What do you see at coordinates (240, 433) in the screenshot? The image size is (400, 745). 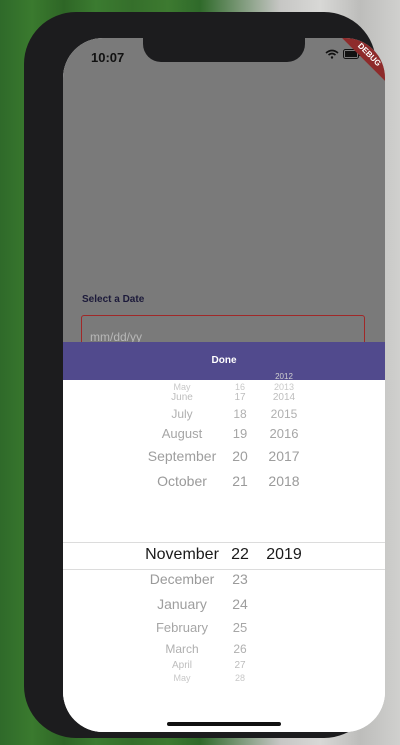 I see `day-option: 19` at bounding box center [240, 433].